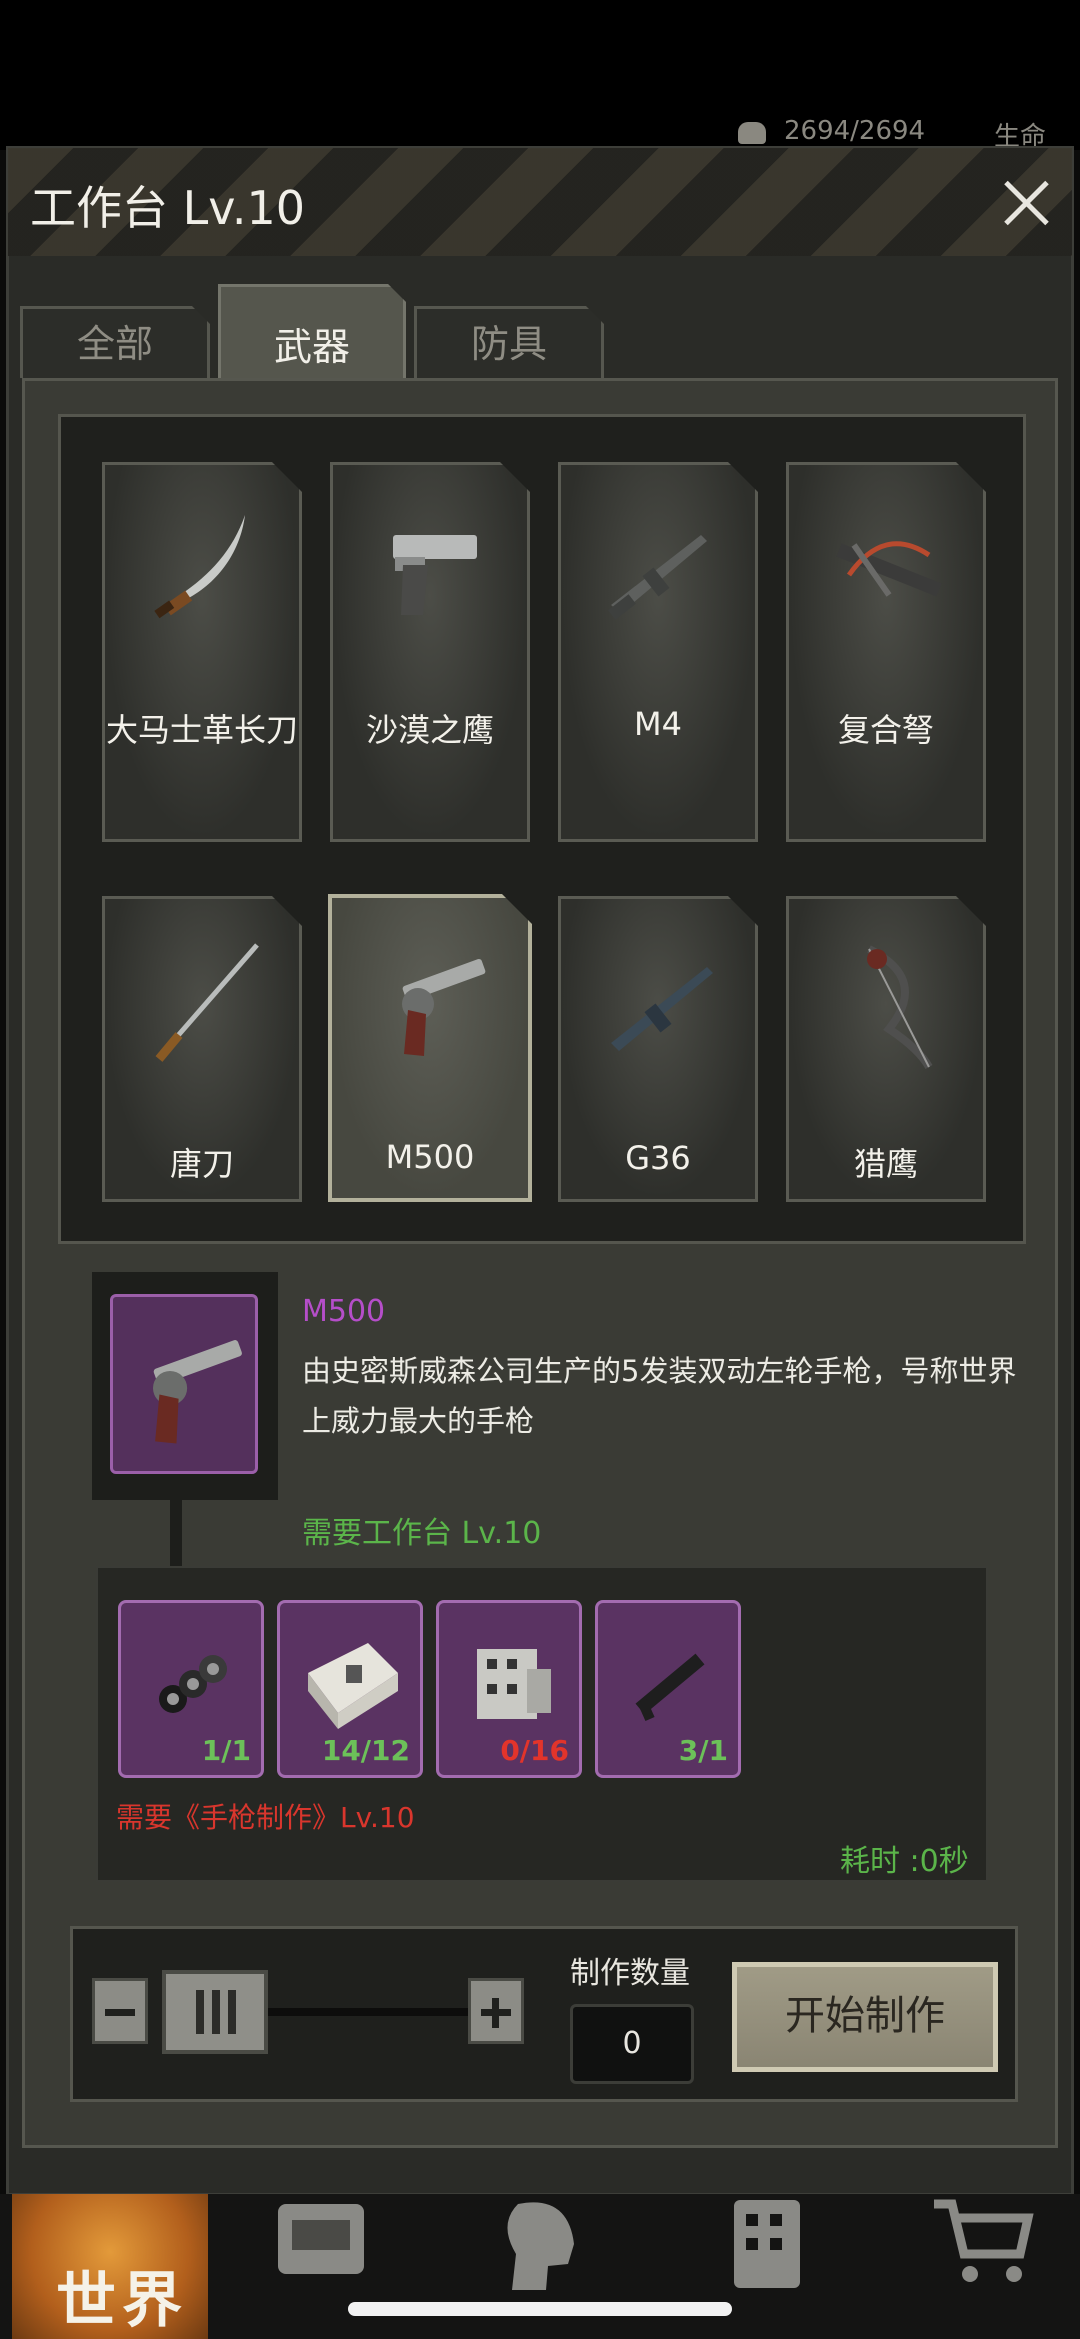 The width and height of the screenshot is (1080, 2339). Describe the element at coordinates (433, 570) in the screenshot. I see `pistol-icon` at that location.